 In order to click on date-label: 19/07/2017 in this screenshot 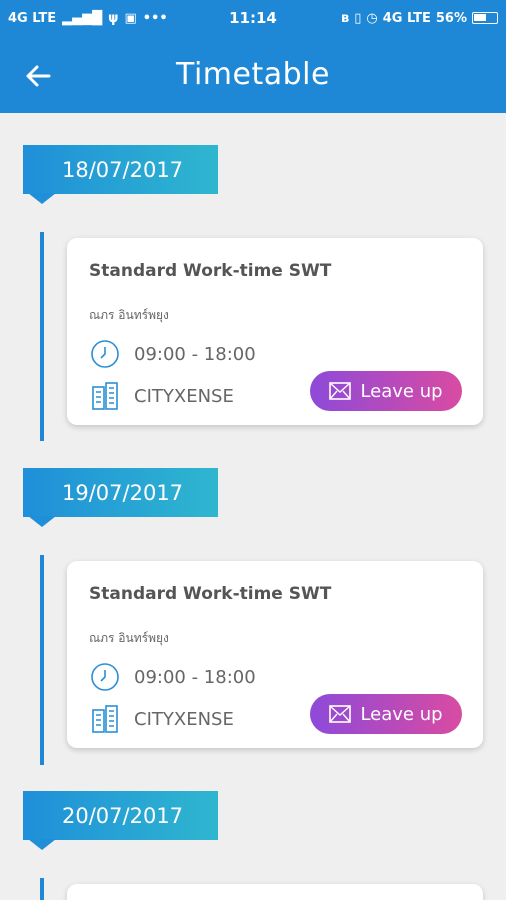, I will do `click(123, 492)`.